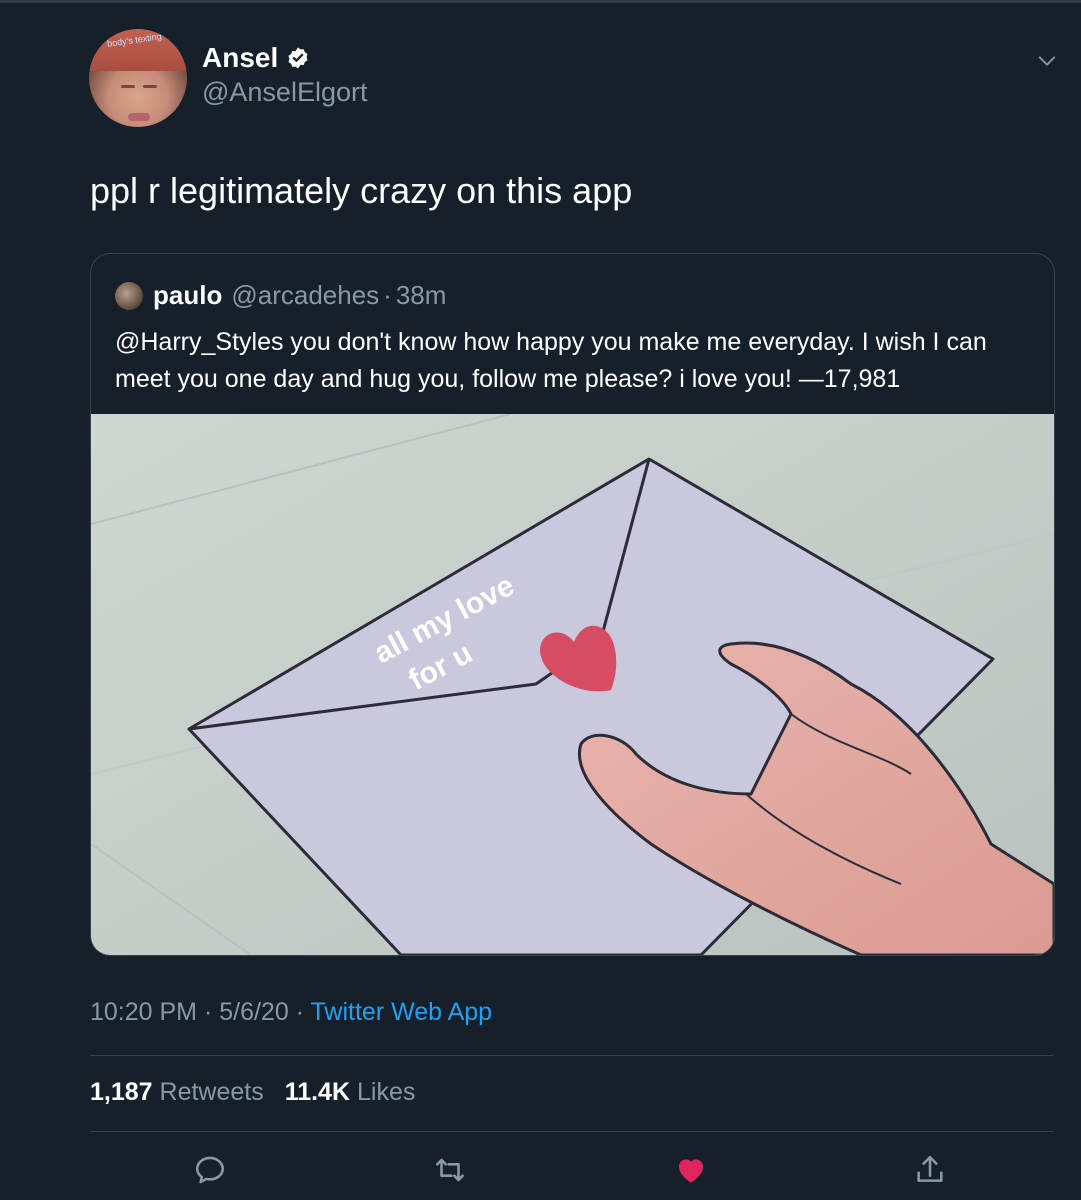 The image size is (1081, 1200). What do you see at coordinates (421, 295) in the screenshot?
I see `quoted-timestamp: 38m` at bounding box center [421, 295].